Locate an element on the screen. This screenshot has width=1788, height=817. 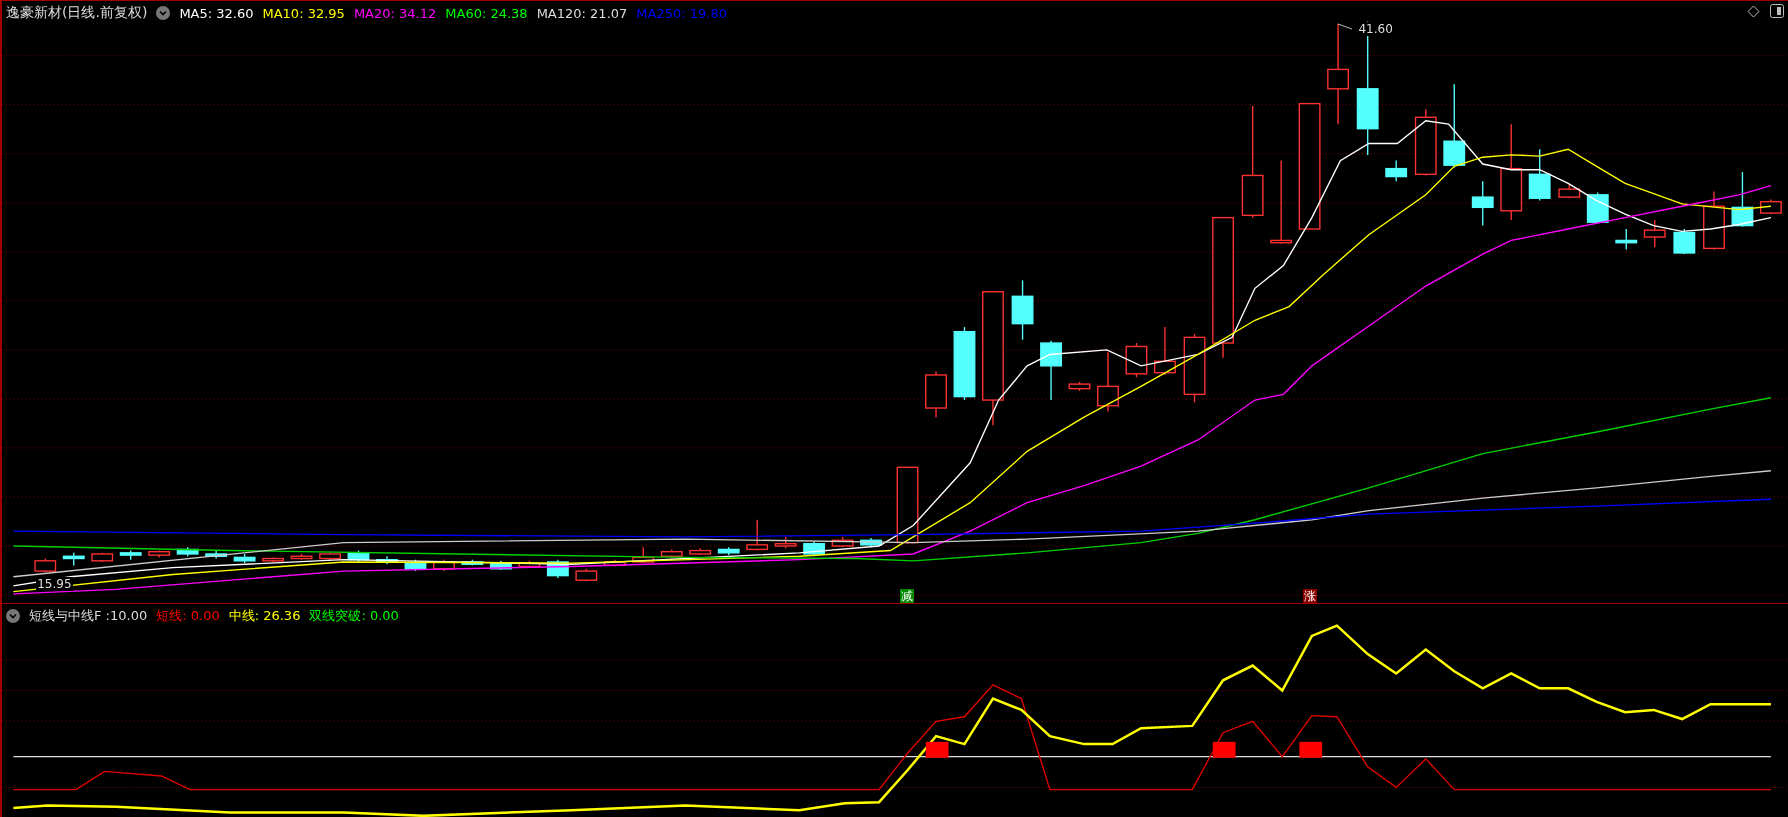
ma-value: MA60: 24.38 is located at coordinates (486, 13).